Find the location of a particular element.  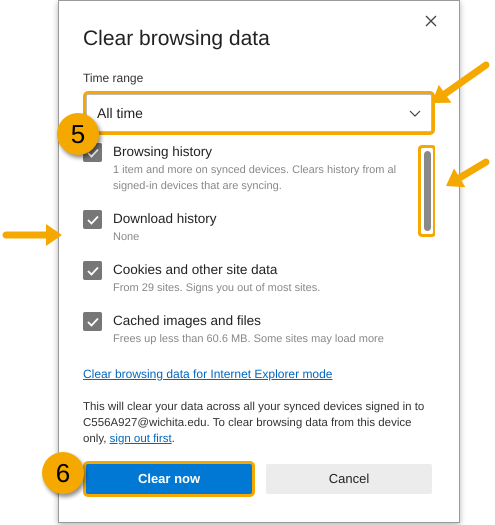

step-number-badge: 6 is located at coordinates (63, 473).